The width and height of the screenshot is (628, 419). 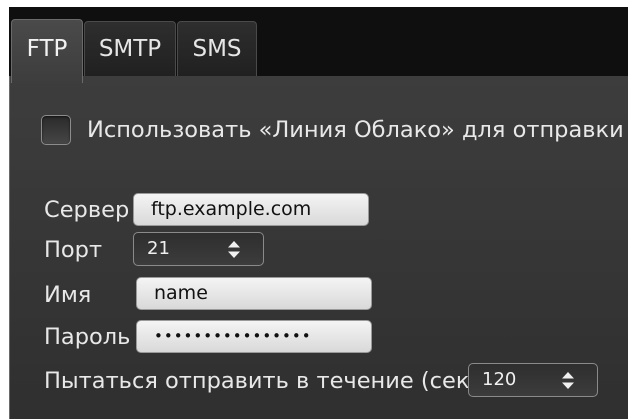 I want to click on tab-ftp: FTP, so click(x=47, y=51).